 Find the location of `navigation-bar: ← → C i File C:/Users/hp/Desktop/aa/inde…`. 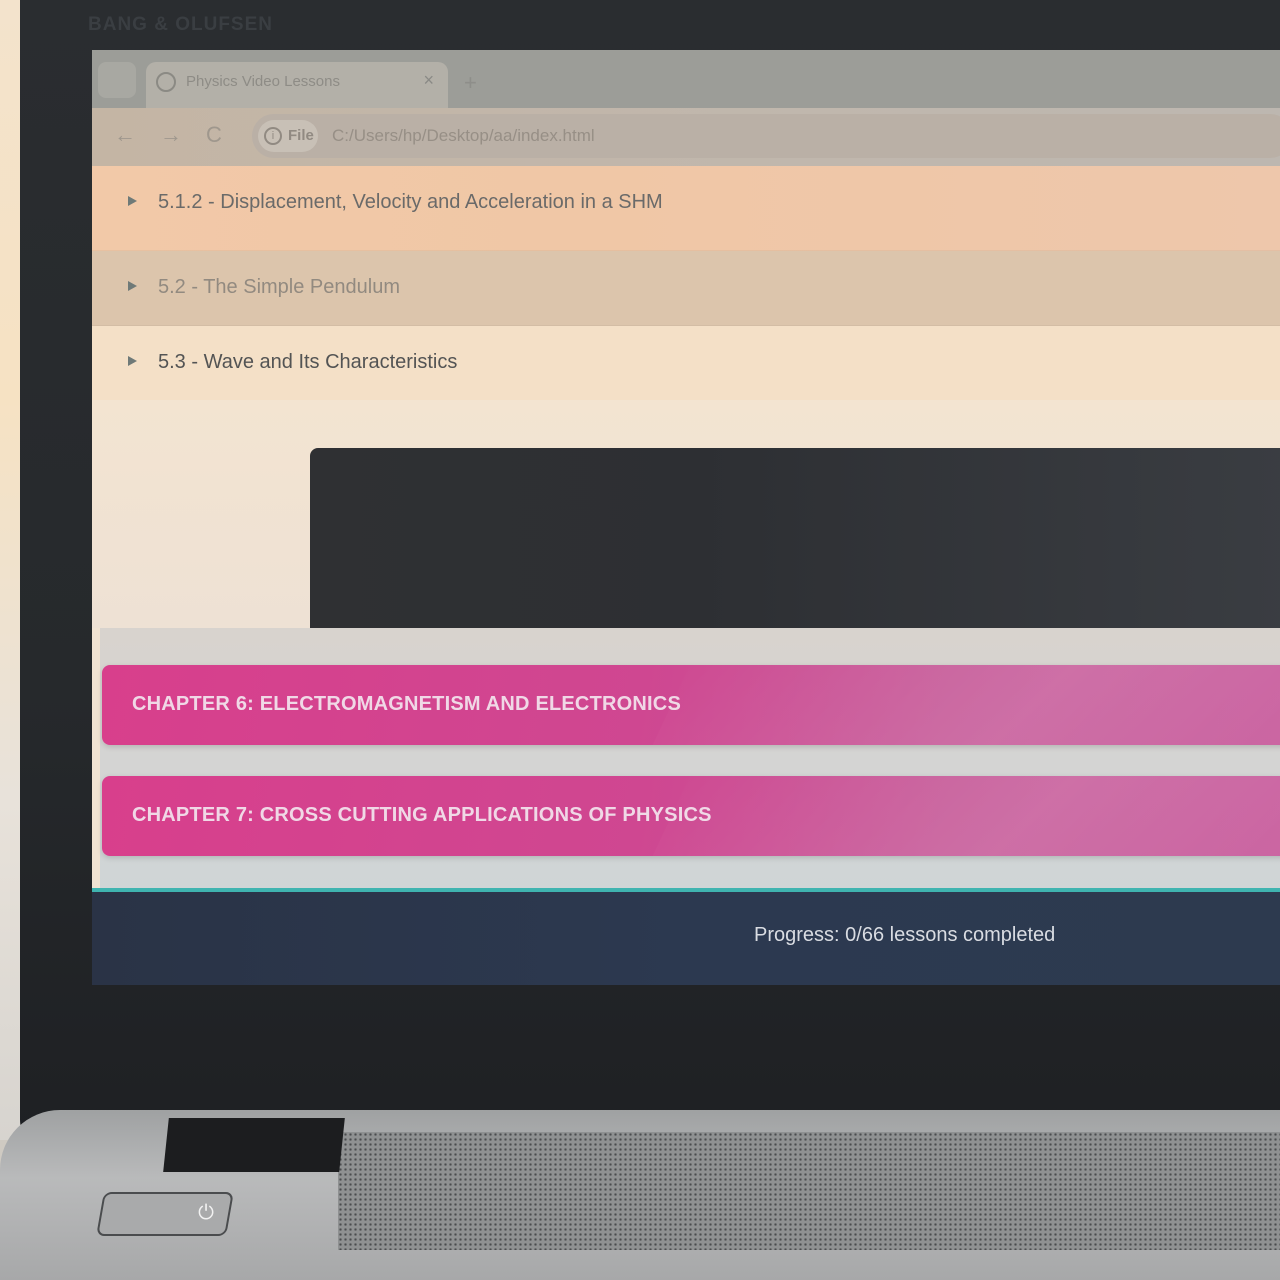

navigation-bar: ← → C i File C:/Users/hp/Desktop/aa/inde… is located at coordinates (686, 137).